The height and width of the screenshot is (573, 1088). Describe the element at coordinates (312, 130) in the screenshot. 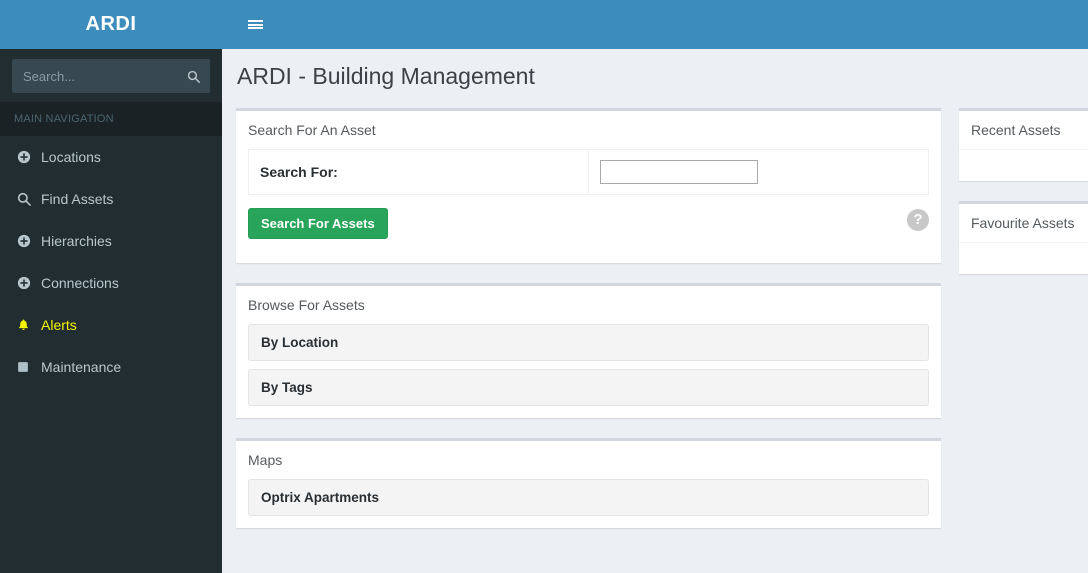

I see `panel-title: Search For An Asset` at that location.